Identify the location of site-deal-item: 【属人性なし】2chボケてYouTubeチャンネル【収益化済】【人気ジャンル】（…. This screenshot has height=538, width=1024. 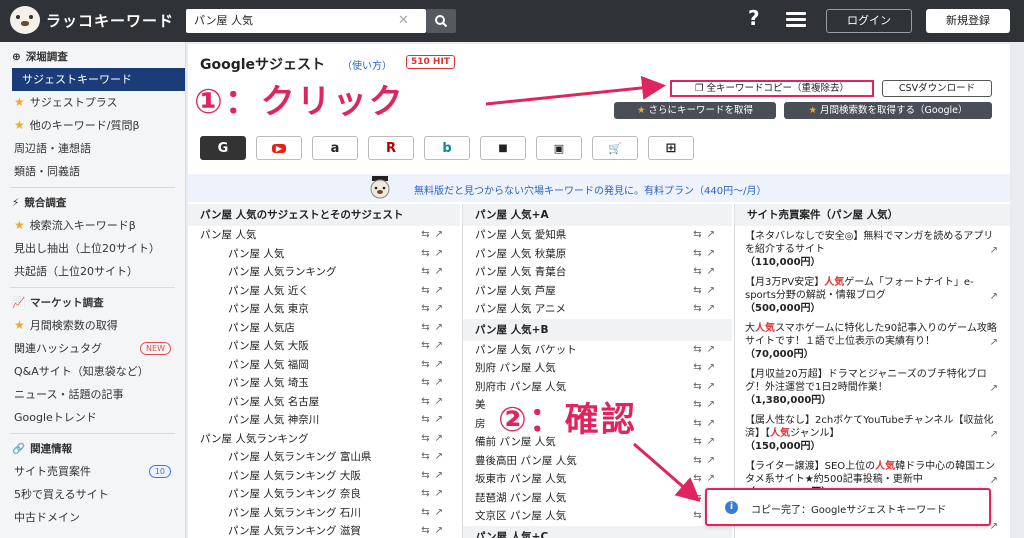
(872, 433).